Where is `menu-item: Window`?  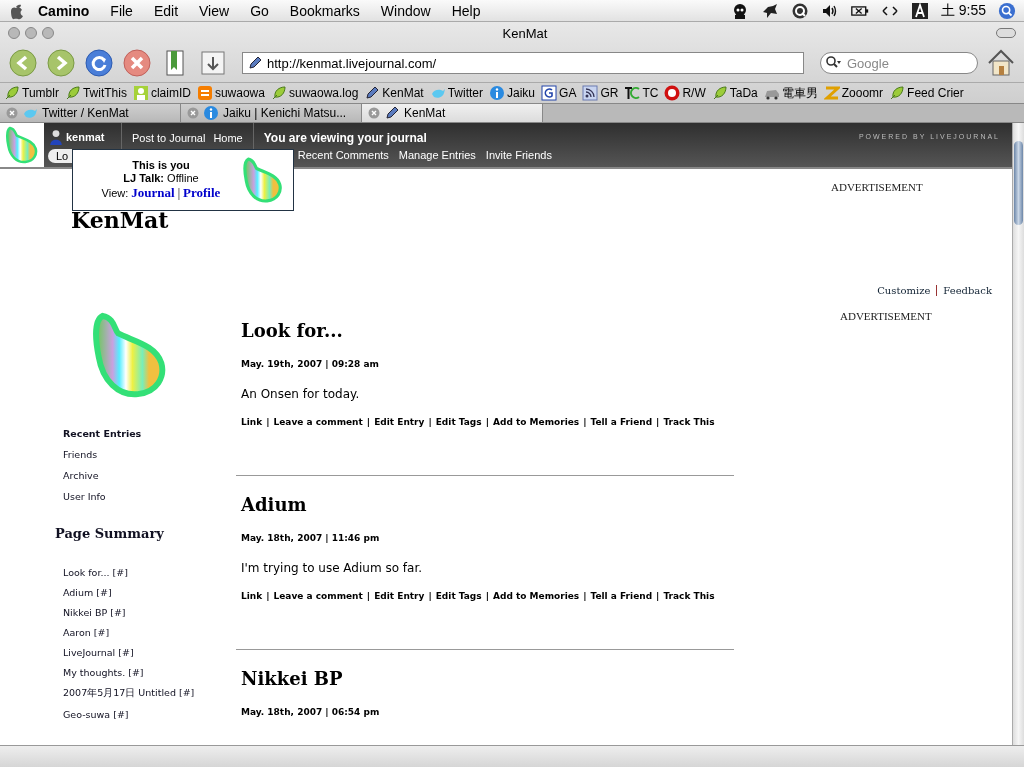
menu-item: Window is located at coordinates (405, 10).